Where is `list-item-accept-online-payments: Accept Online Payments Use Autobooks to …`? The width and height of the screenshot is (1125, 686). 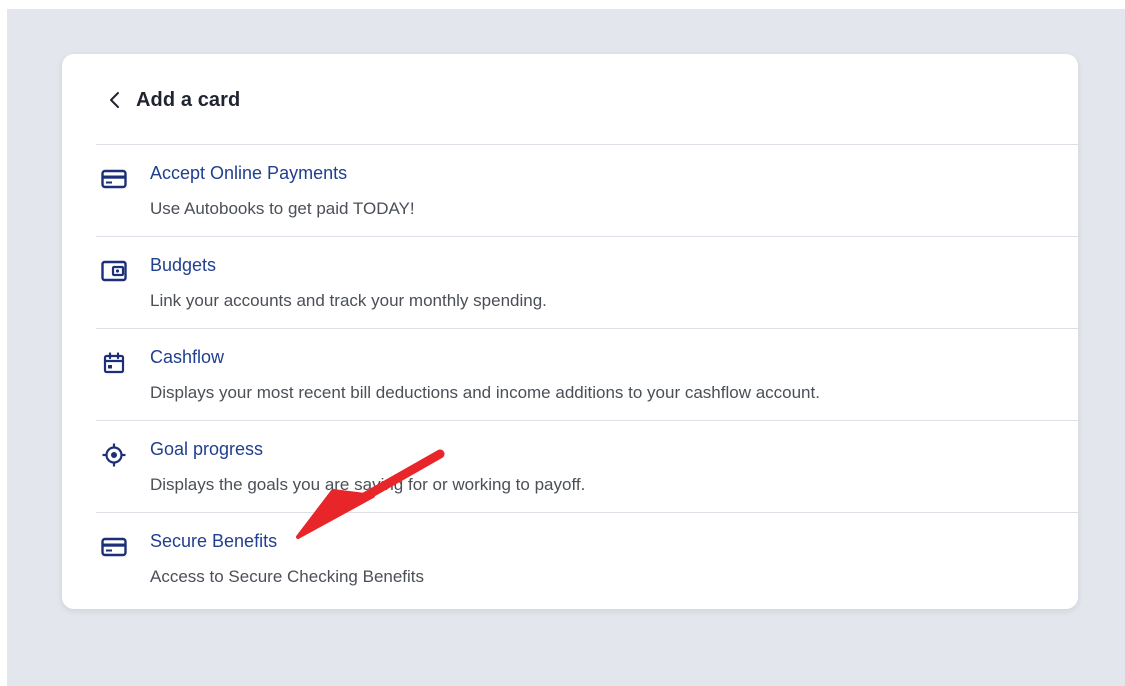
list-item-accept-online-payments: Accept Online Payments Use Autobooks to … is located at coordinates (587, 190).